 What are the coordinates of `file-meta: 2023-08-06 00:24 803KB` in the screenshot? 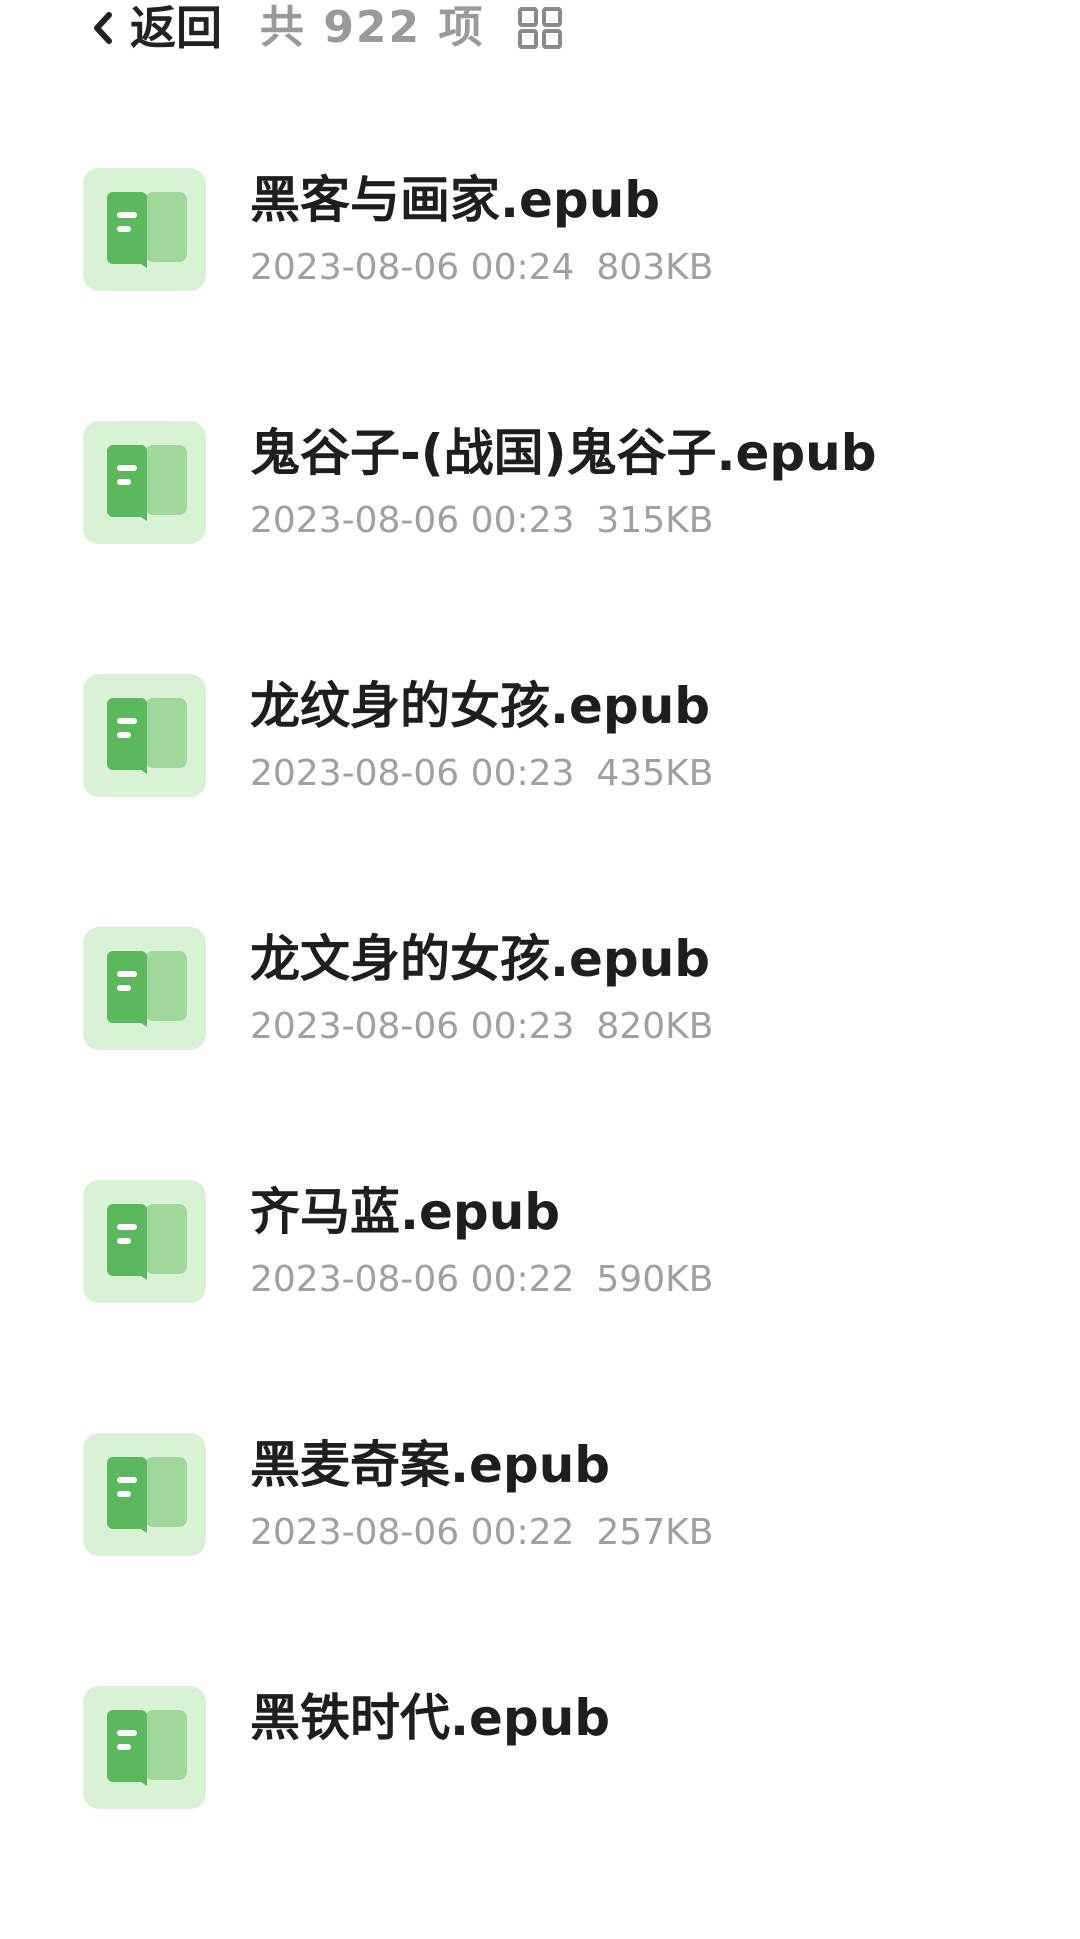 It's located at (481, 268).